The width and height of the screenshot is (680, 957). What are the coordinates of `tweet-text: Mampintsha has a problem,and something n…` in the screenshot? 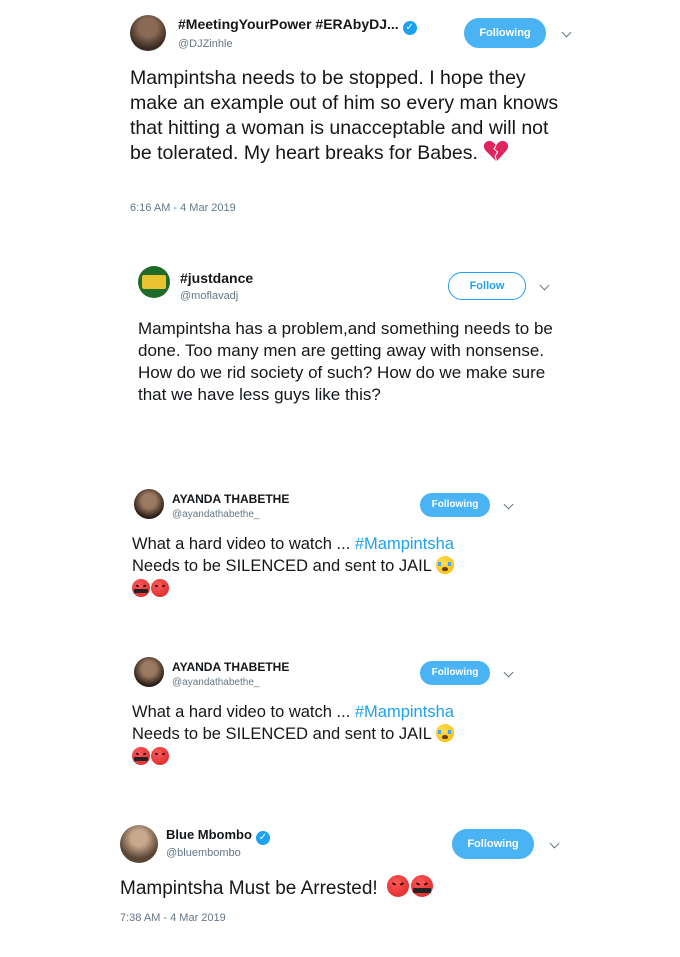 It's located at (345, 362).